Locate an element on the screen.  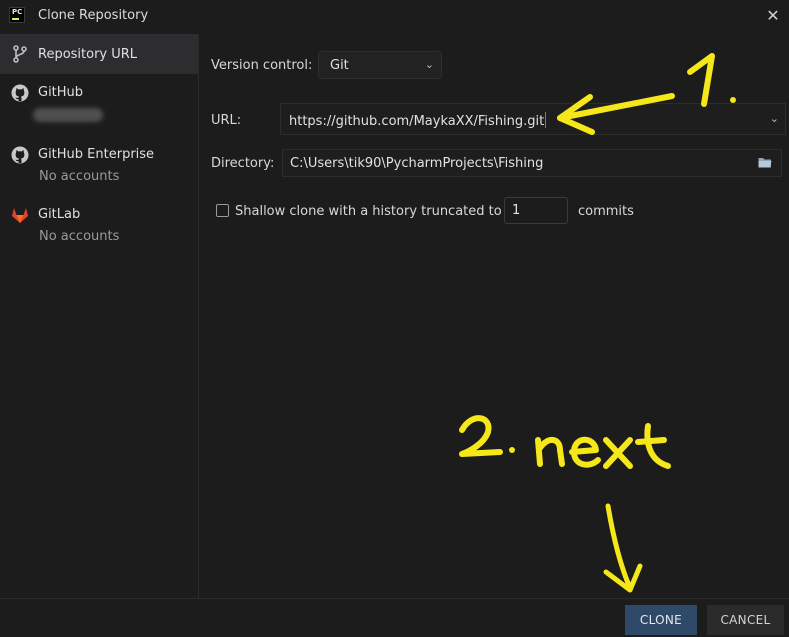
sidebar-item-github: GitHub is located at coordinates (99, 104).